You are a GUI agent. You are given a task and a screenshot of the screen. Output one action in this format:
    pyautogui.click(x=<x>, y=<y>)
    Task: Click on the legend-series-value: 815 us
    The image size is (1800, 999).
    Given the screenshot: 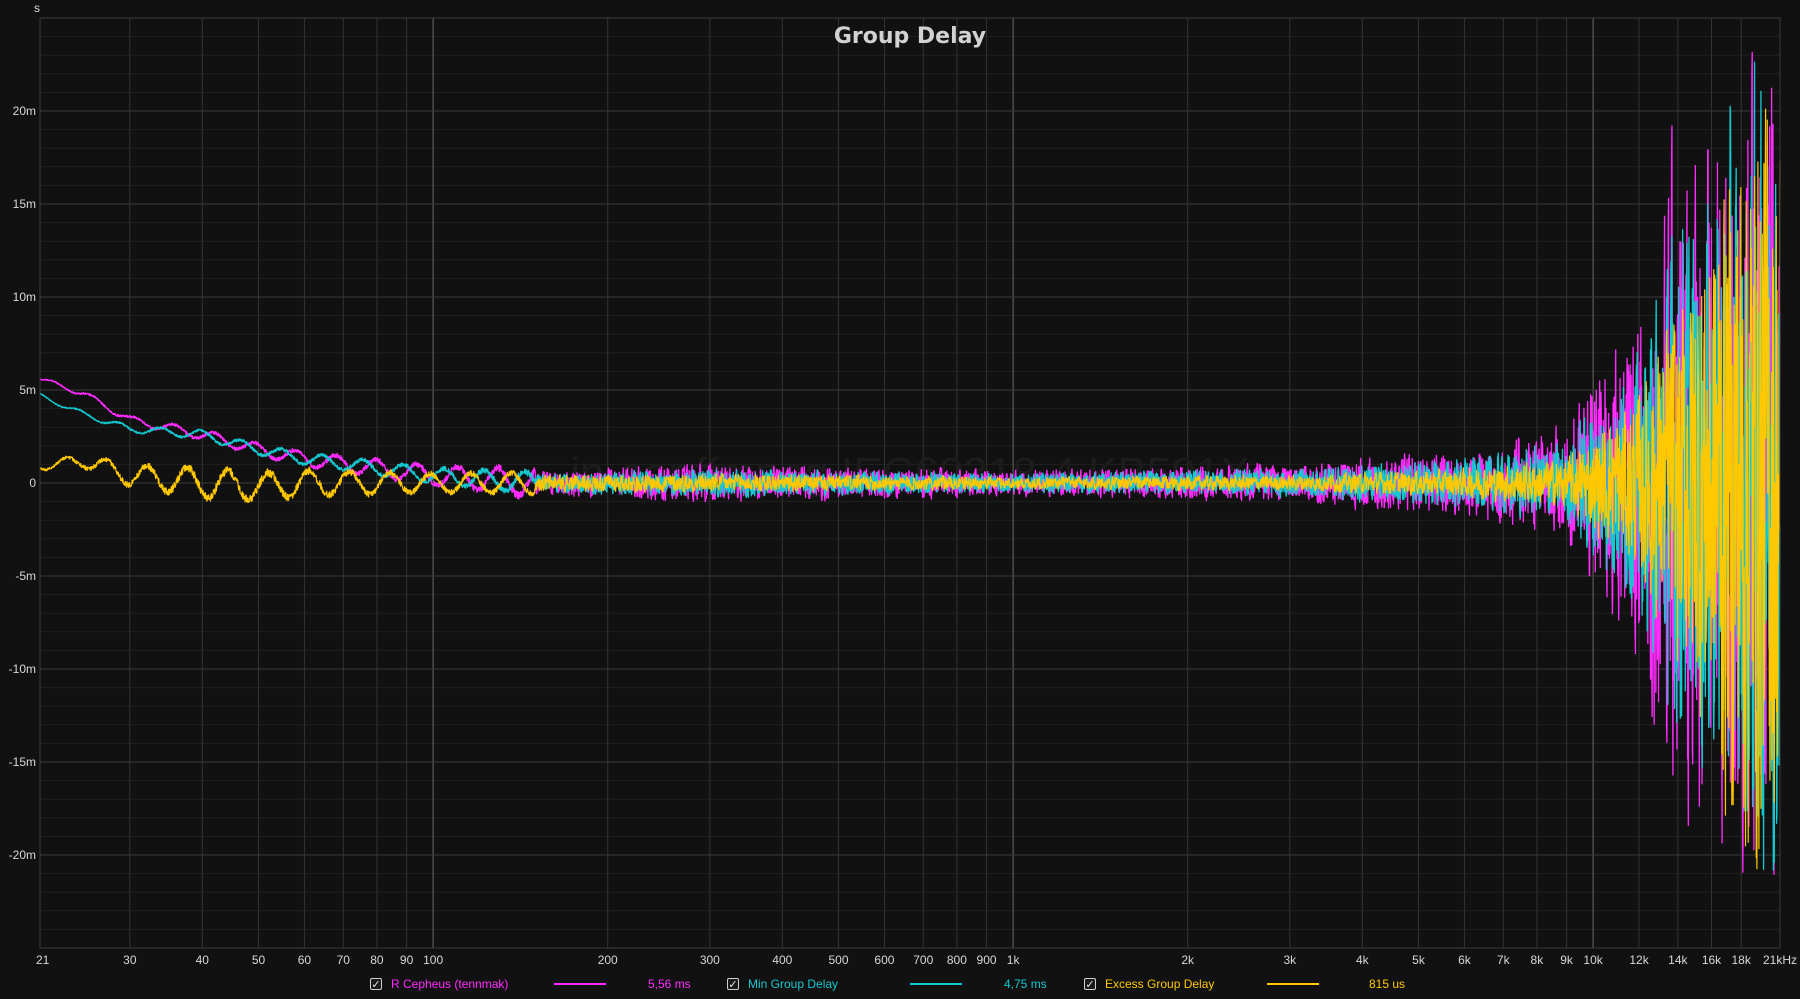 What is the action you would take?
    pyautogui.click(x=1387, y=984)
    